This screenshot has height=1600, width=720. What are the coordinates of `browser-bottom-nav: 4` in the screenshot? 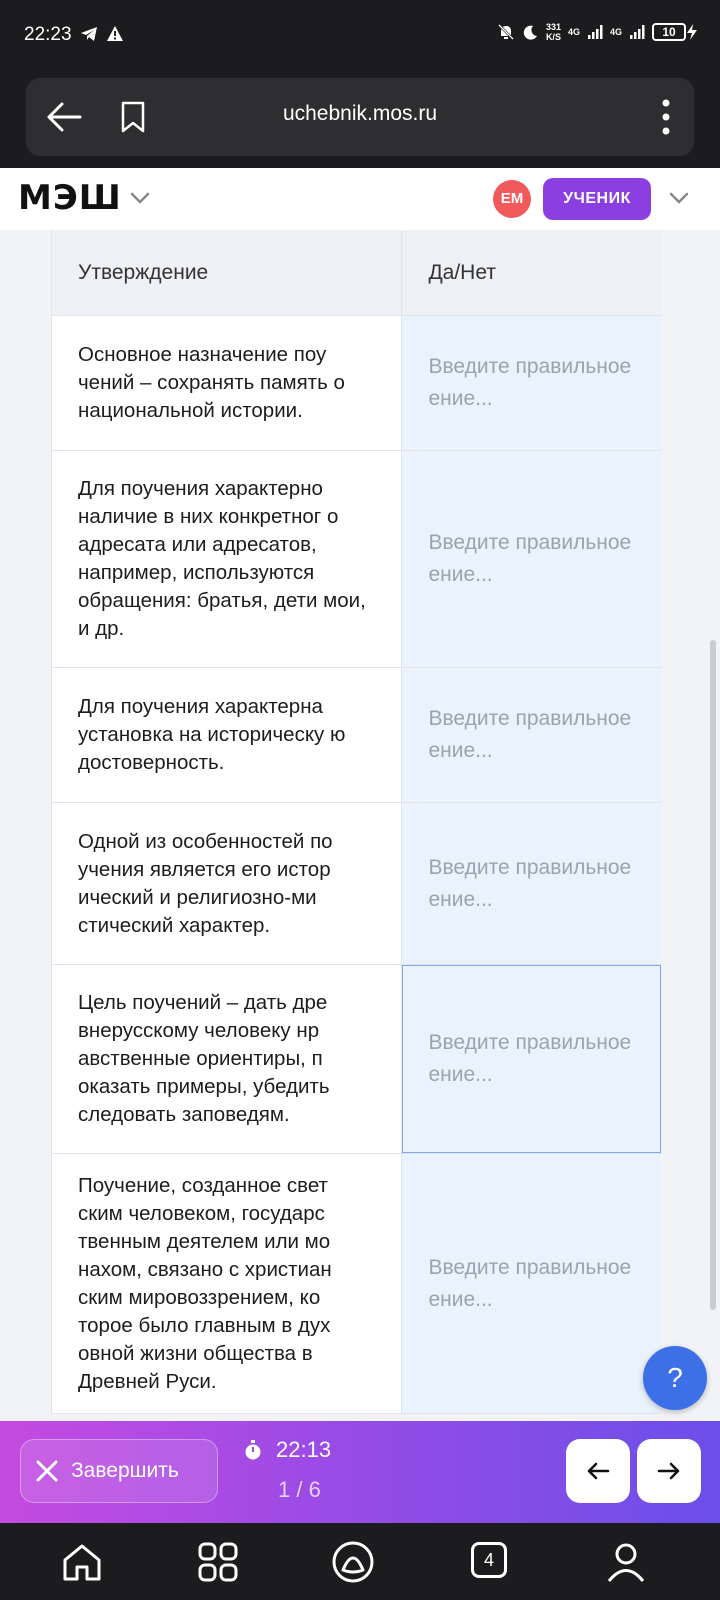 It's located at (360, 1561).